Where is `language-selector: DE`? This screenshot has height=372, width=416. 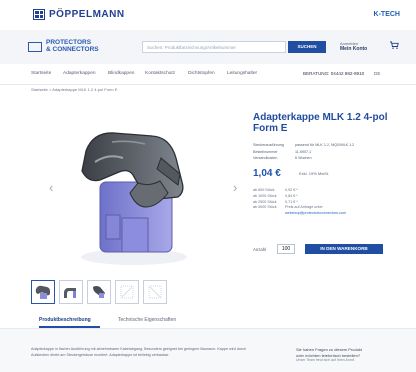
language-selector: DE is located at coordinates (377, 73).